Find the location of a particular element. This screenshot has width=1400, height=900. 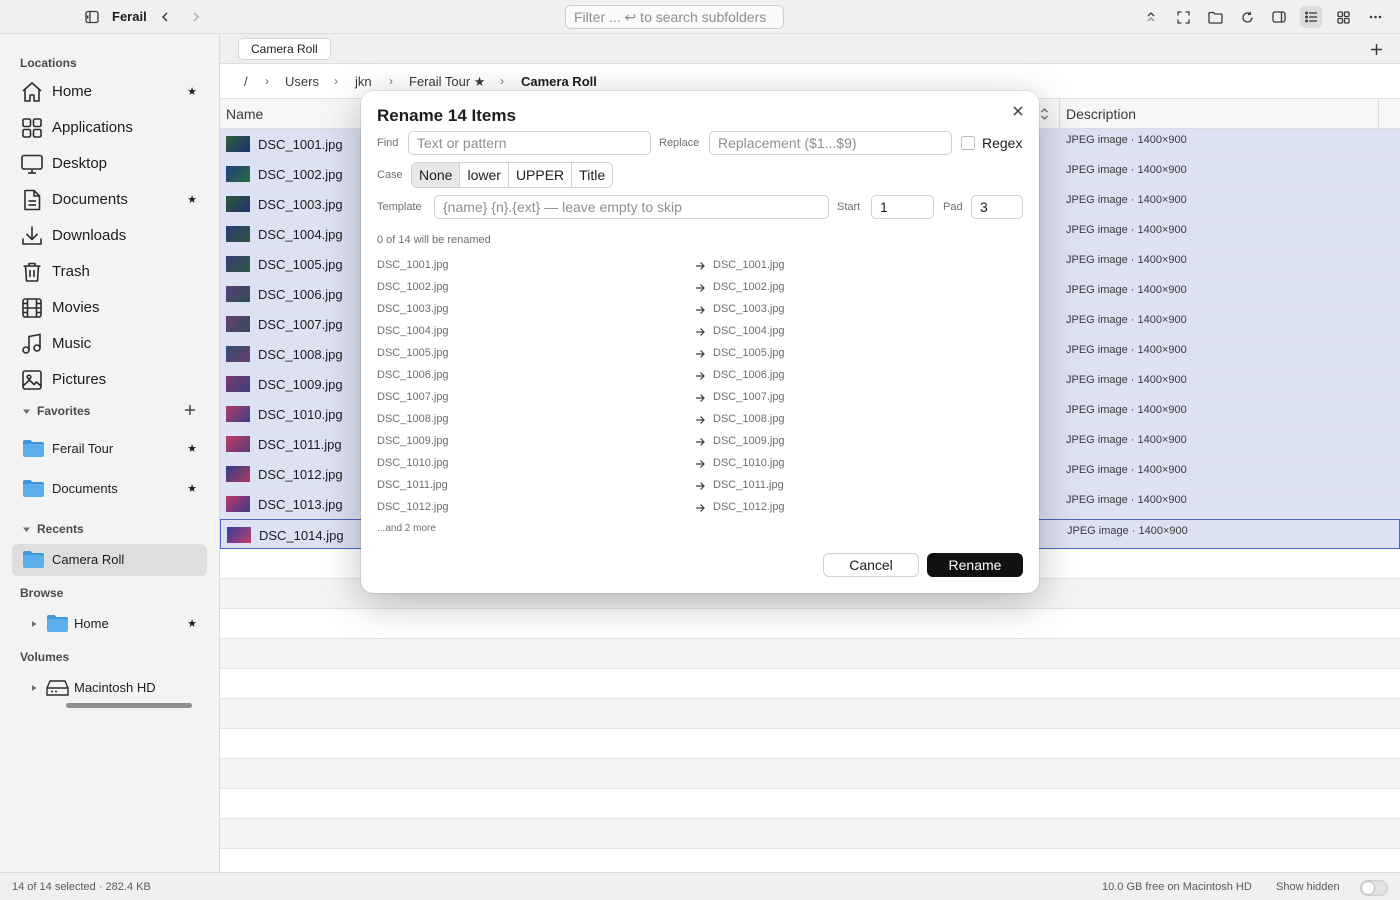

column-description: Description is located at coordinates (1101, 114).